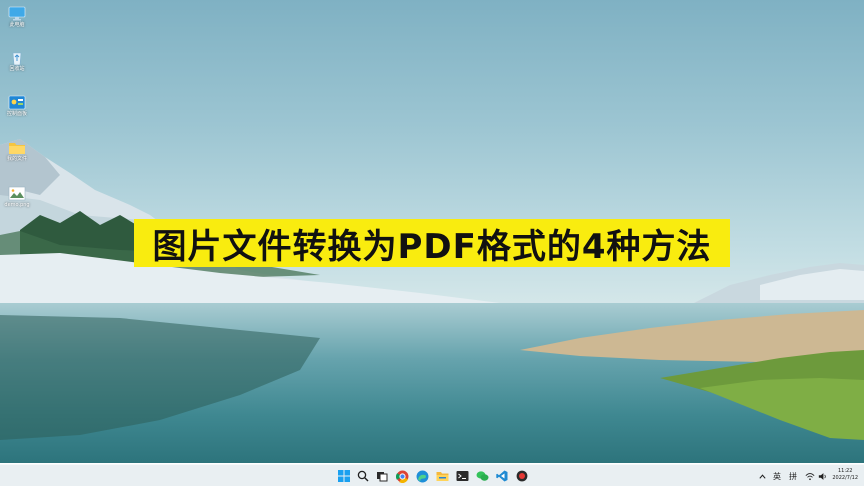  What do you see at coordinates (762, 476) in the screenshot?
I see `chevron-up-icon` at bounding box center [762, 476].